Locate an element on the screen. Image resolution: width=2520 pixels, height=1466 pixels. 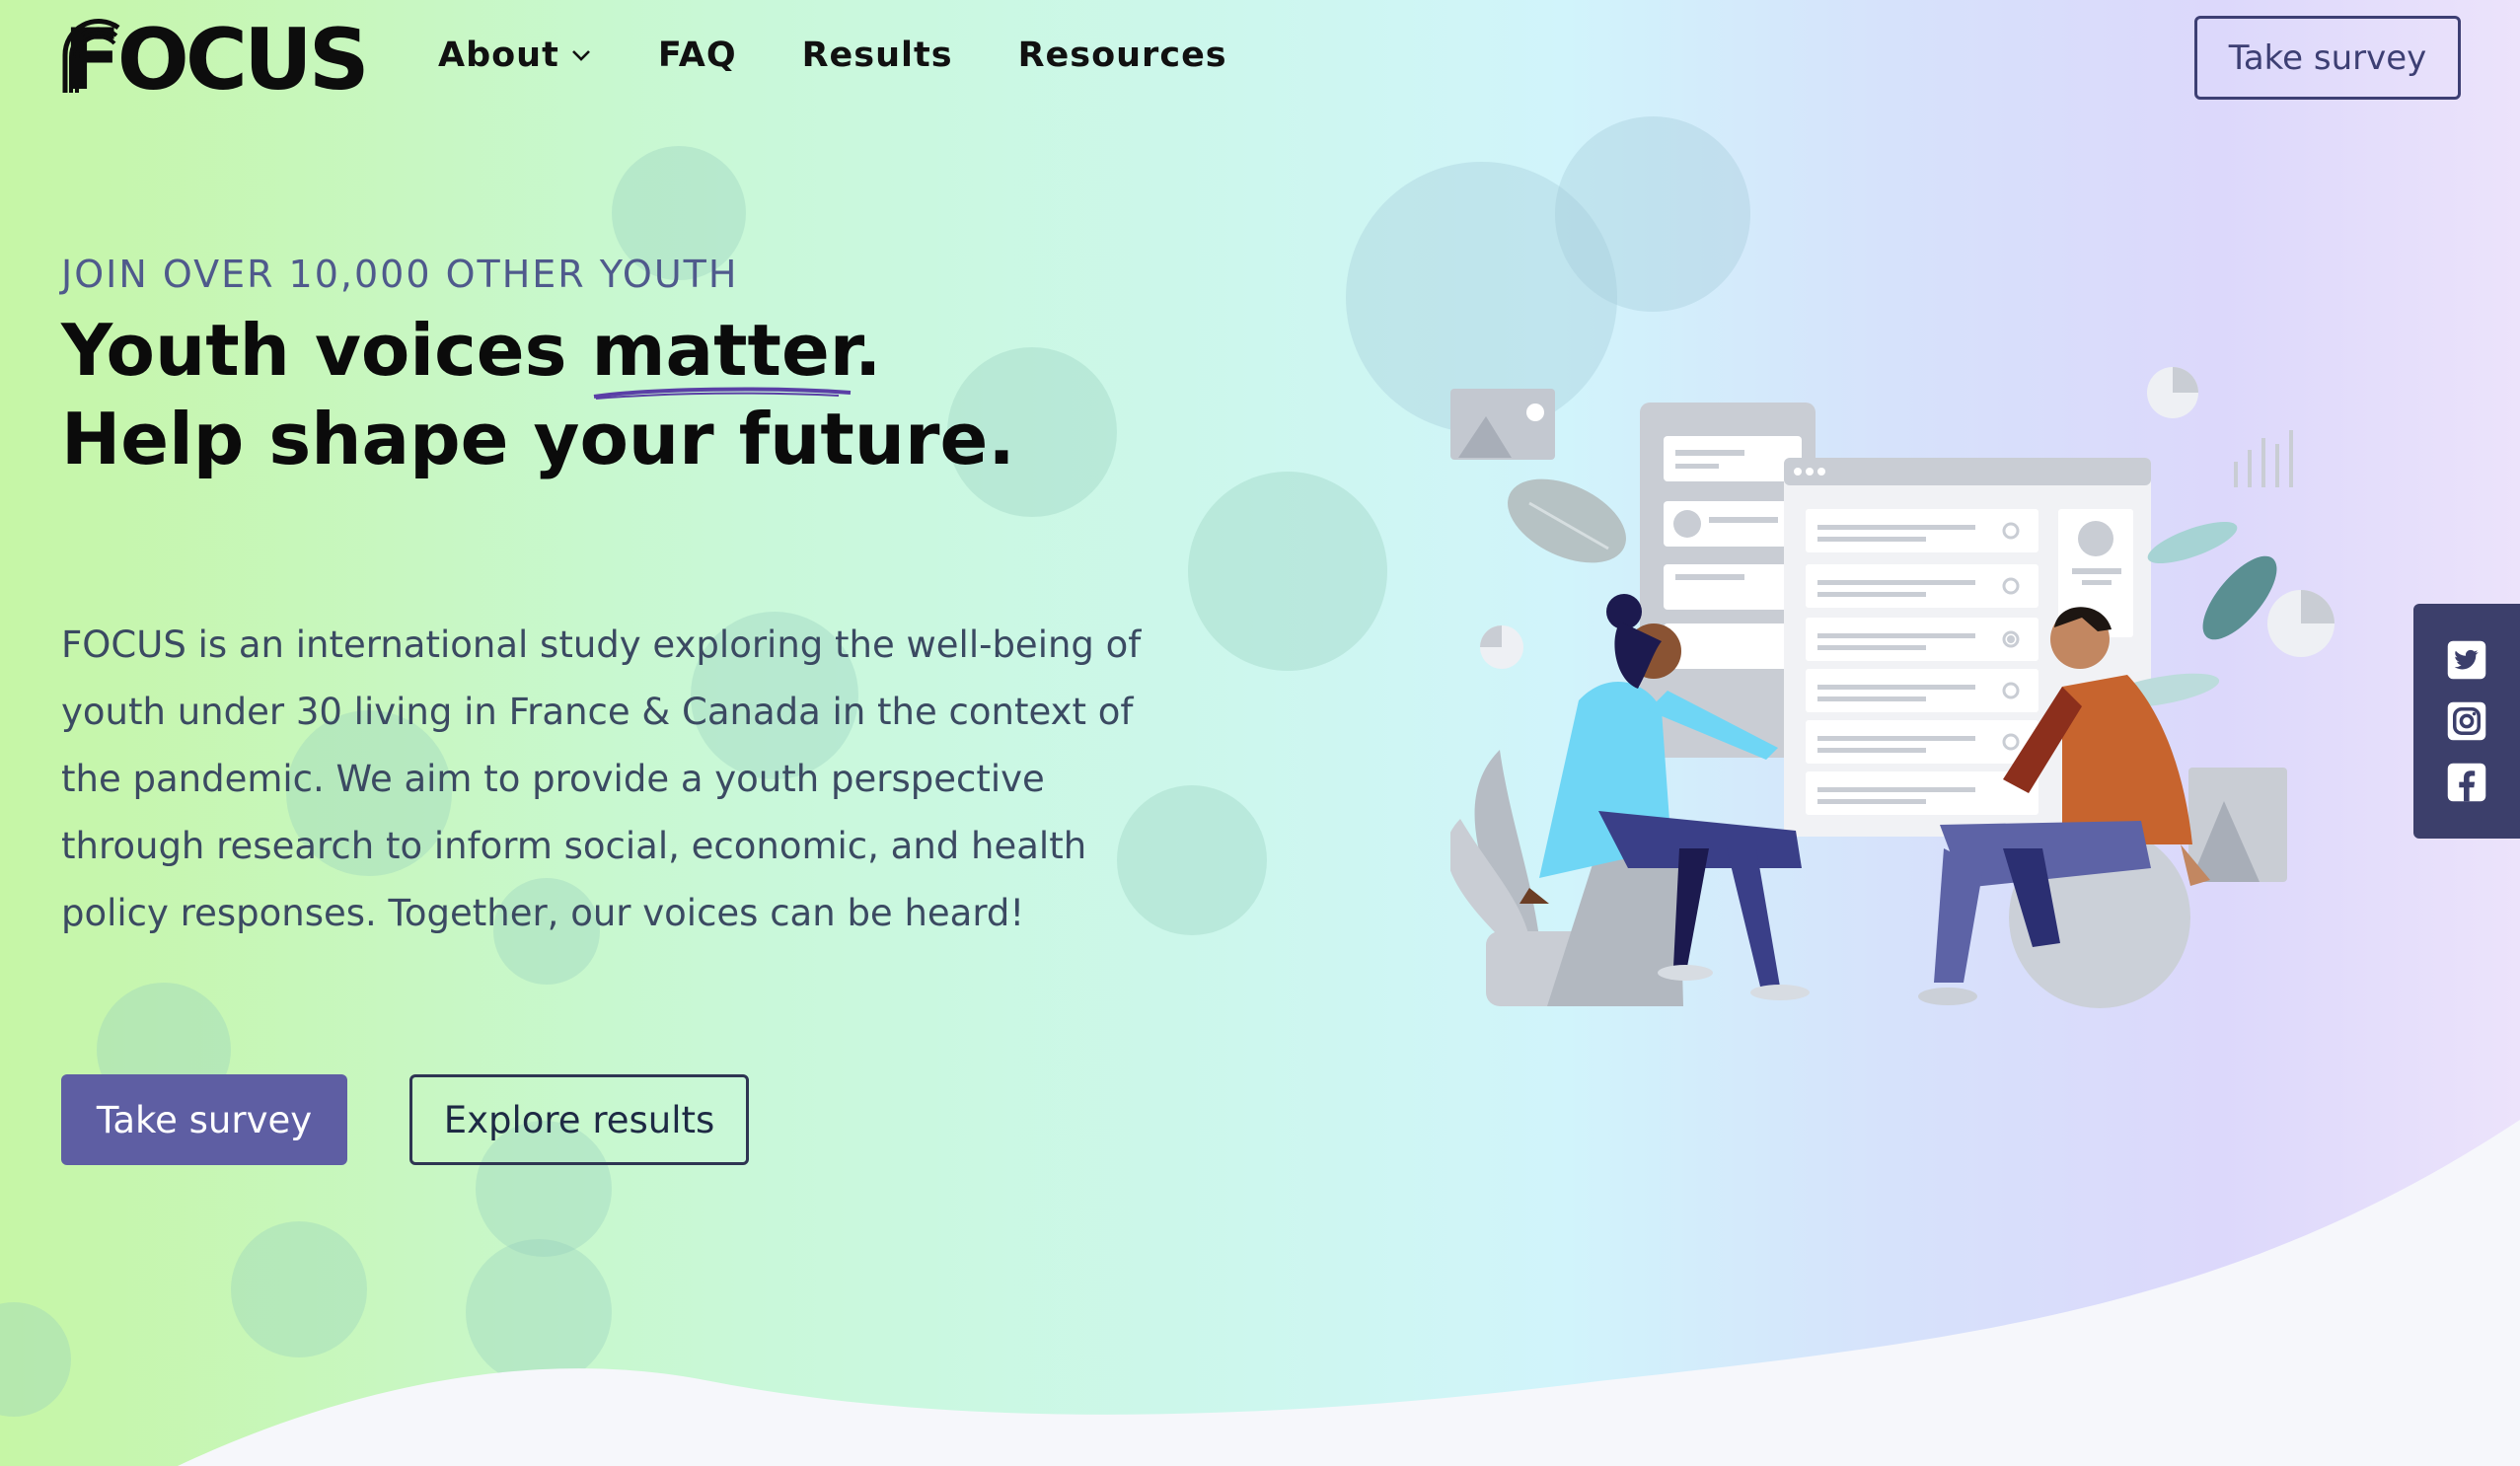
social-link-twitter is located at coordinates (2466, 660).